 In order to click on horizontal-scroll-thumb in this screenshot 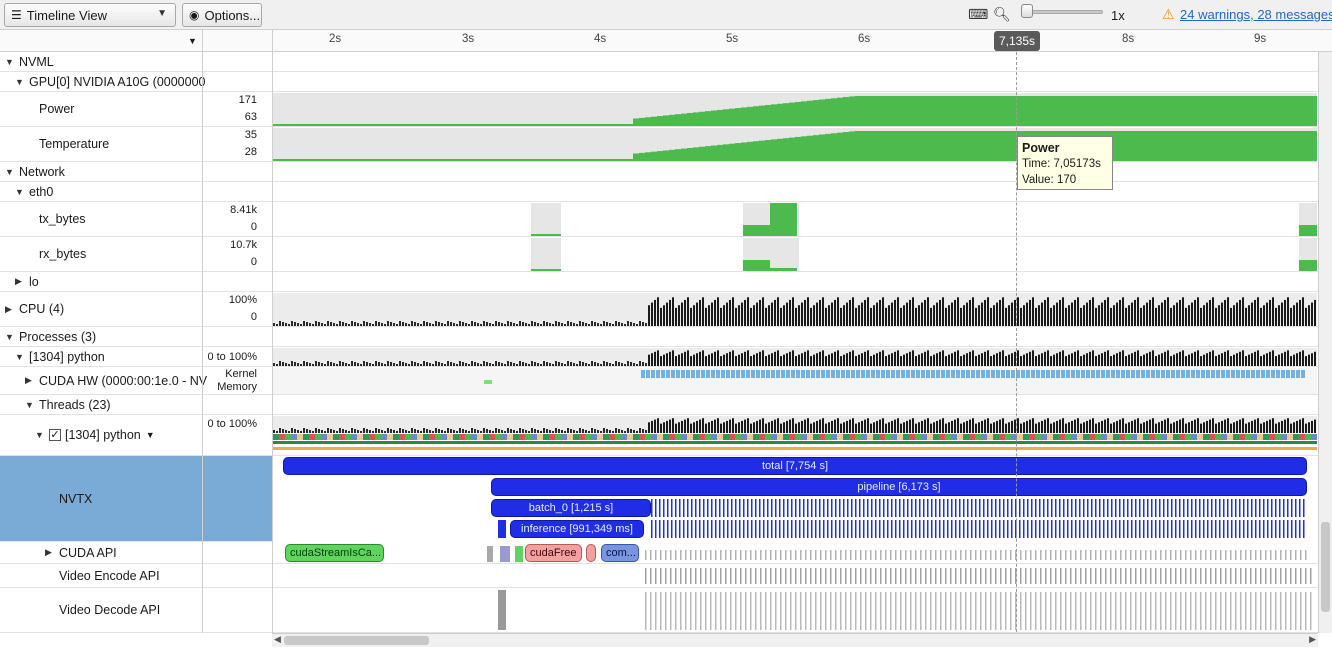, I will do `click(356, 640)`.